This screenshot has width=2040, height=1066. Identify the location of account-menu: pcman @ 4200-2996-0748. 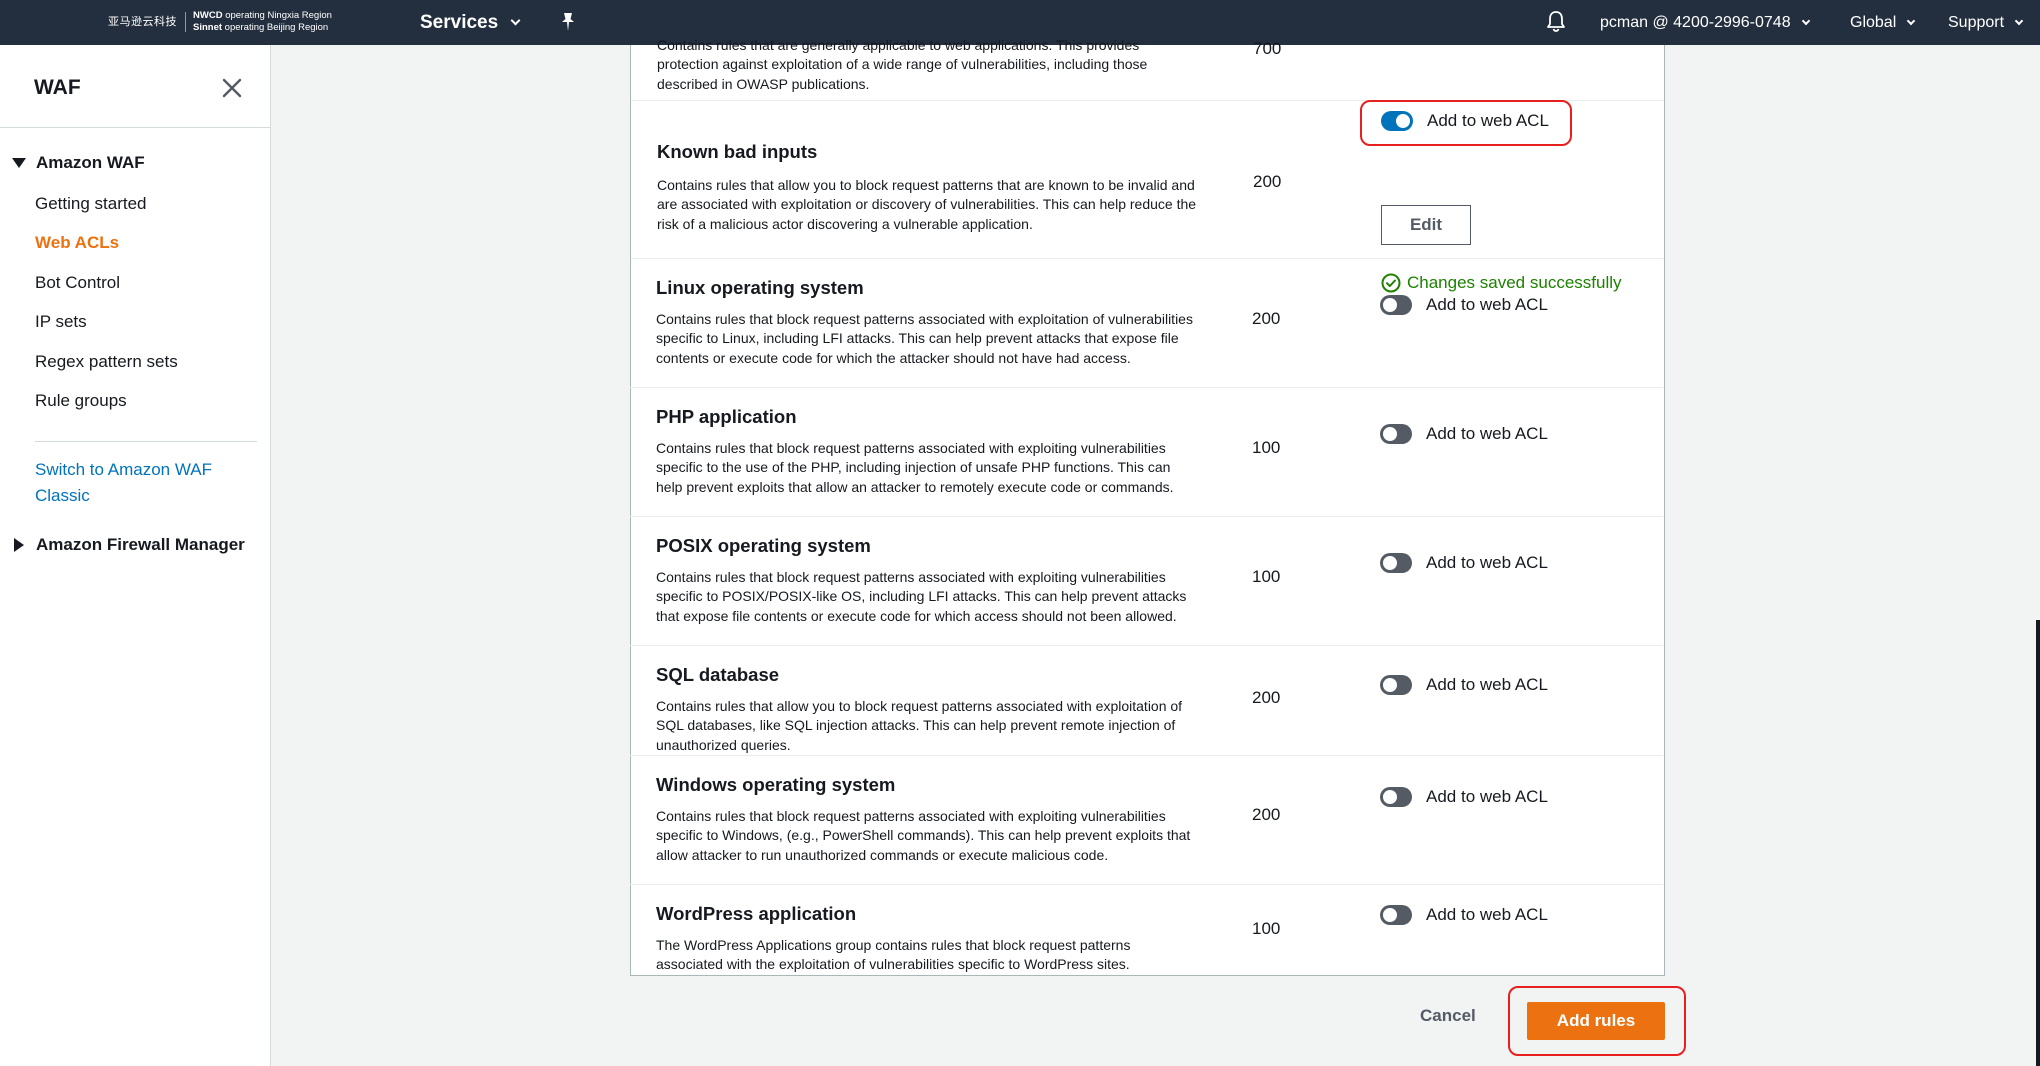
(1705, 22).